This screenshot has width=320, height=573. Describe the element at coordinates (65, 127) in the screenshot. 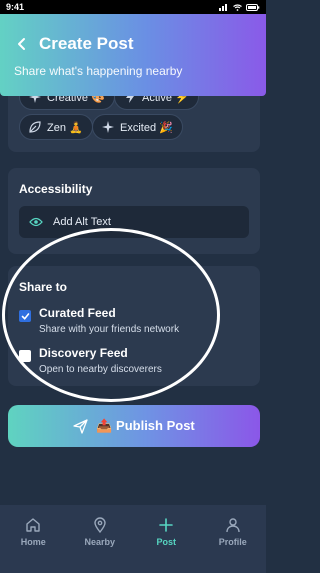

I see `mood-chip-label: Zen 🧘` at that location.